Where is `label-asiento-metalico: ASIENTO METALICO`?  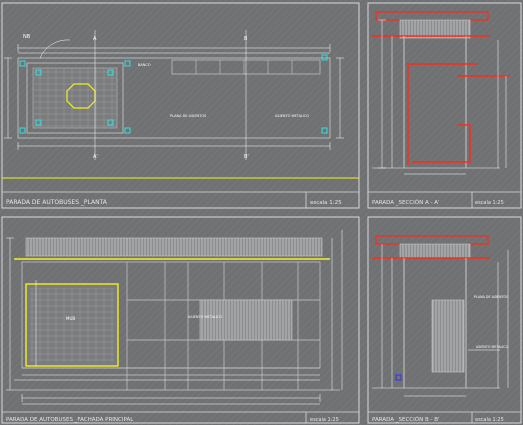
label-asiento-metalico: ASIENTO METALICO is located at coordinates (292, 116).